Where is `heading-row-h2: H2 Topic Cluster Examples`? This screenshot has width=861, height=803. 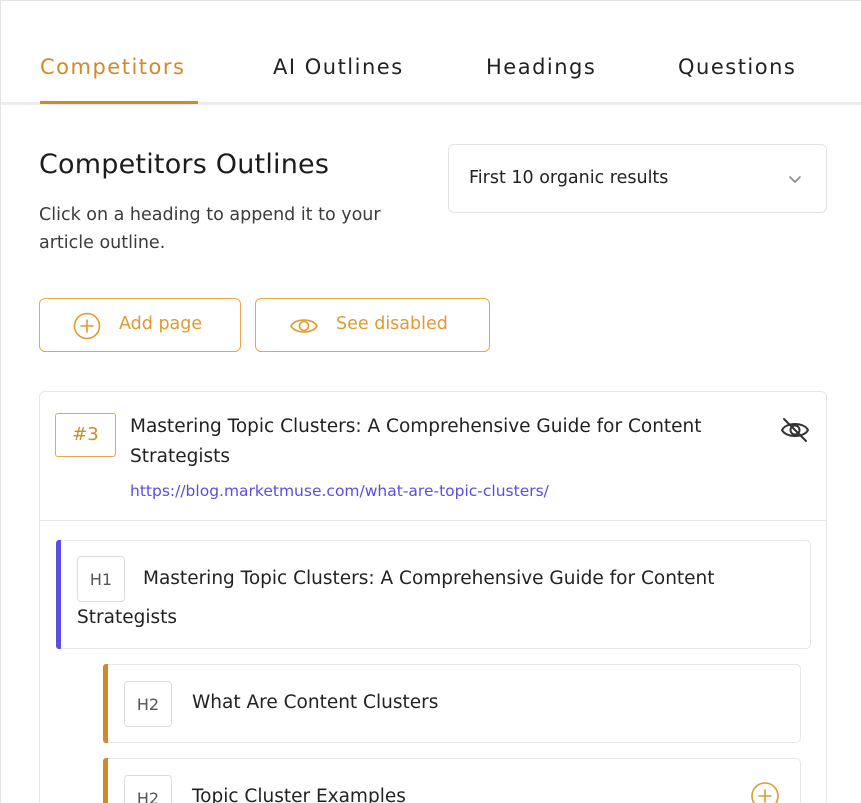 heading-row-h2: H2 Topic Cluster Examples is located at coordinates (452, 780).